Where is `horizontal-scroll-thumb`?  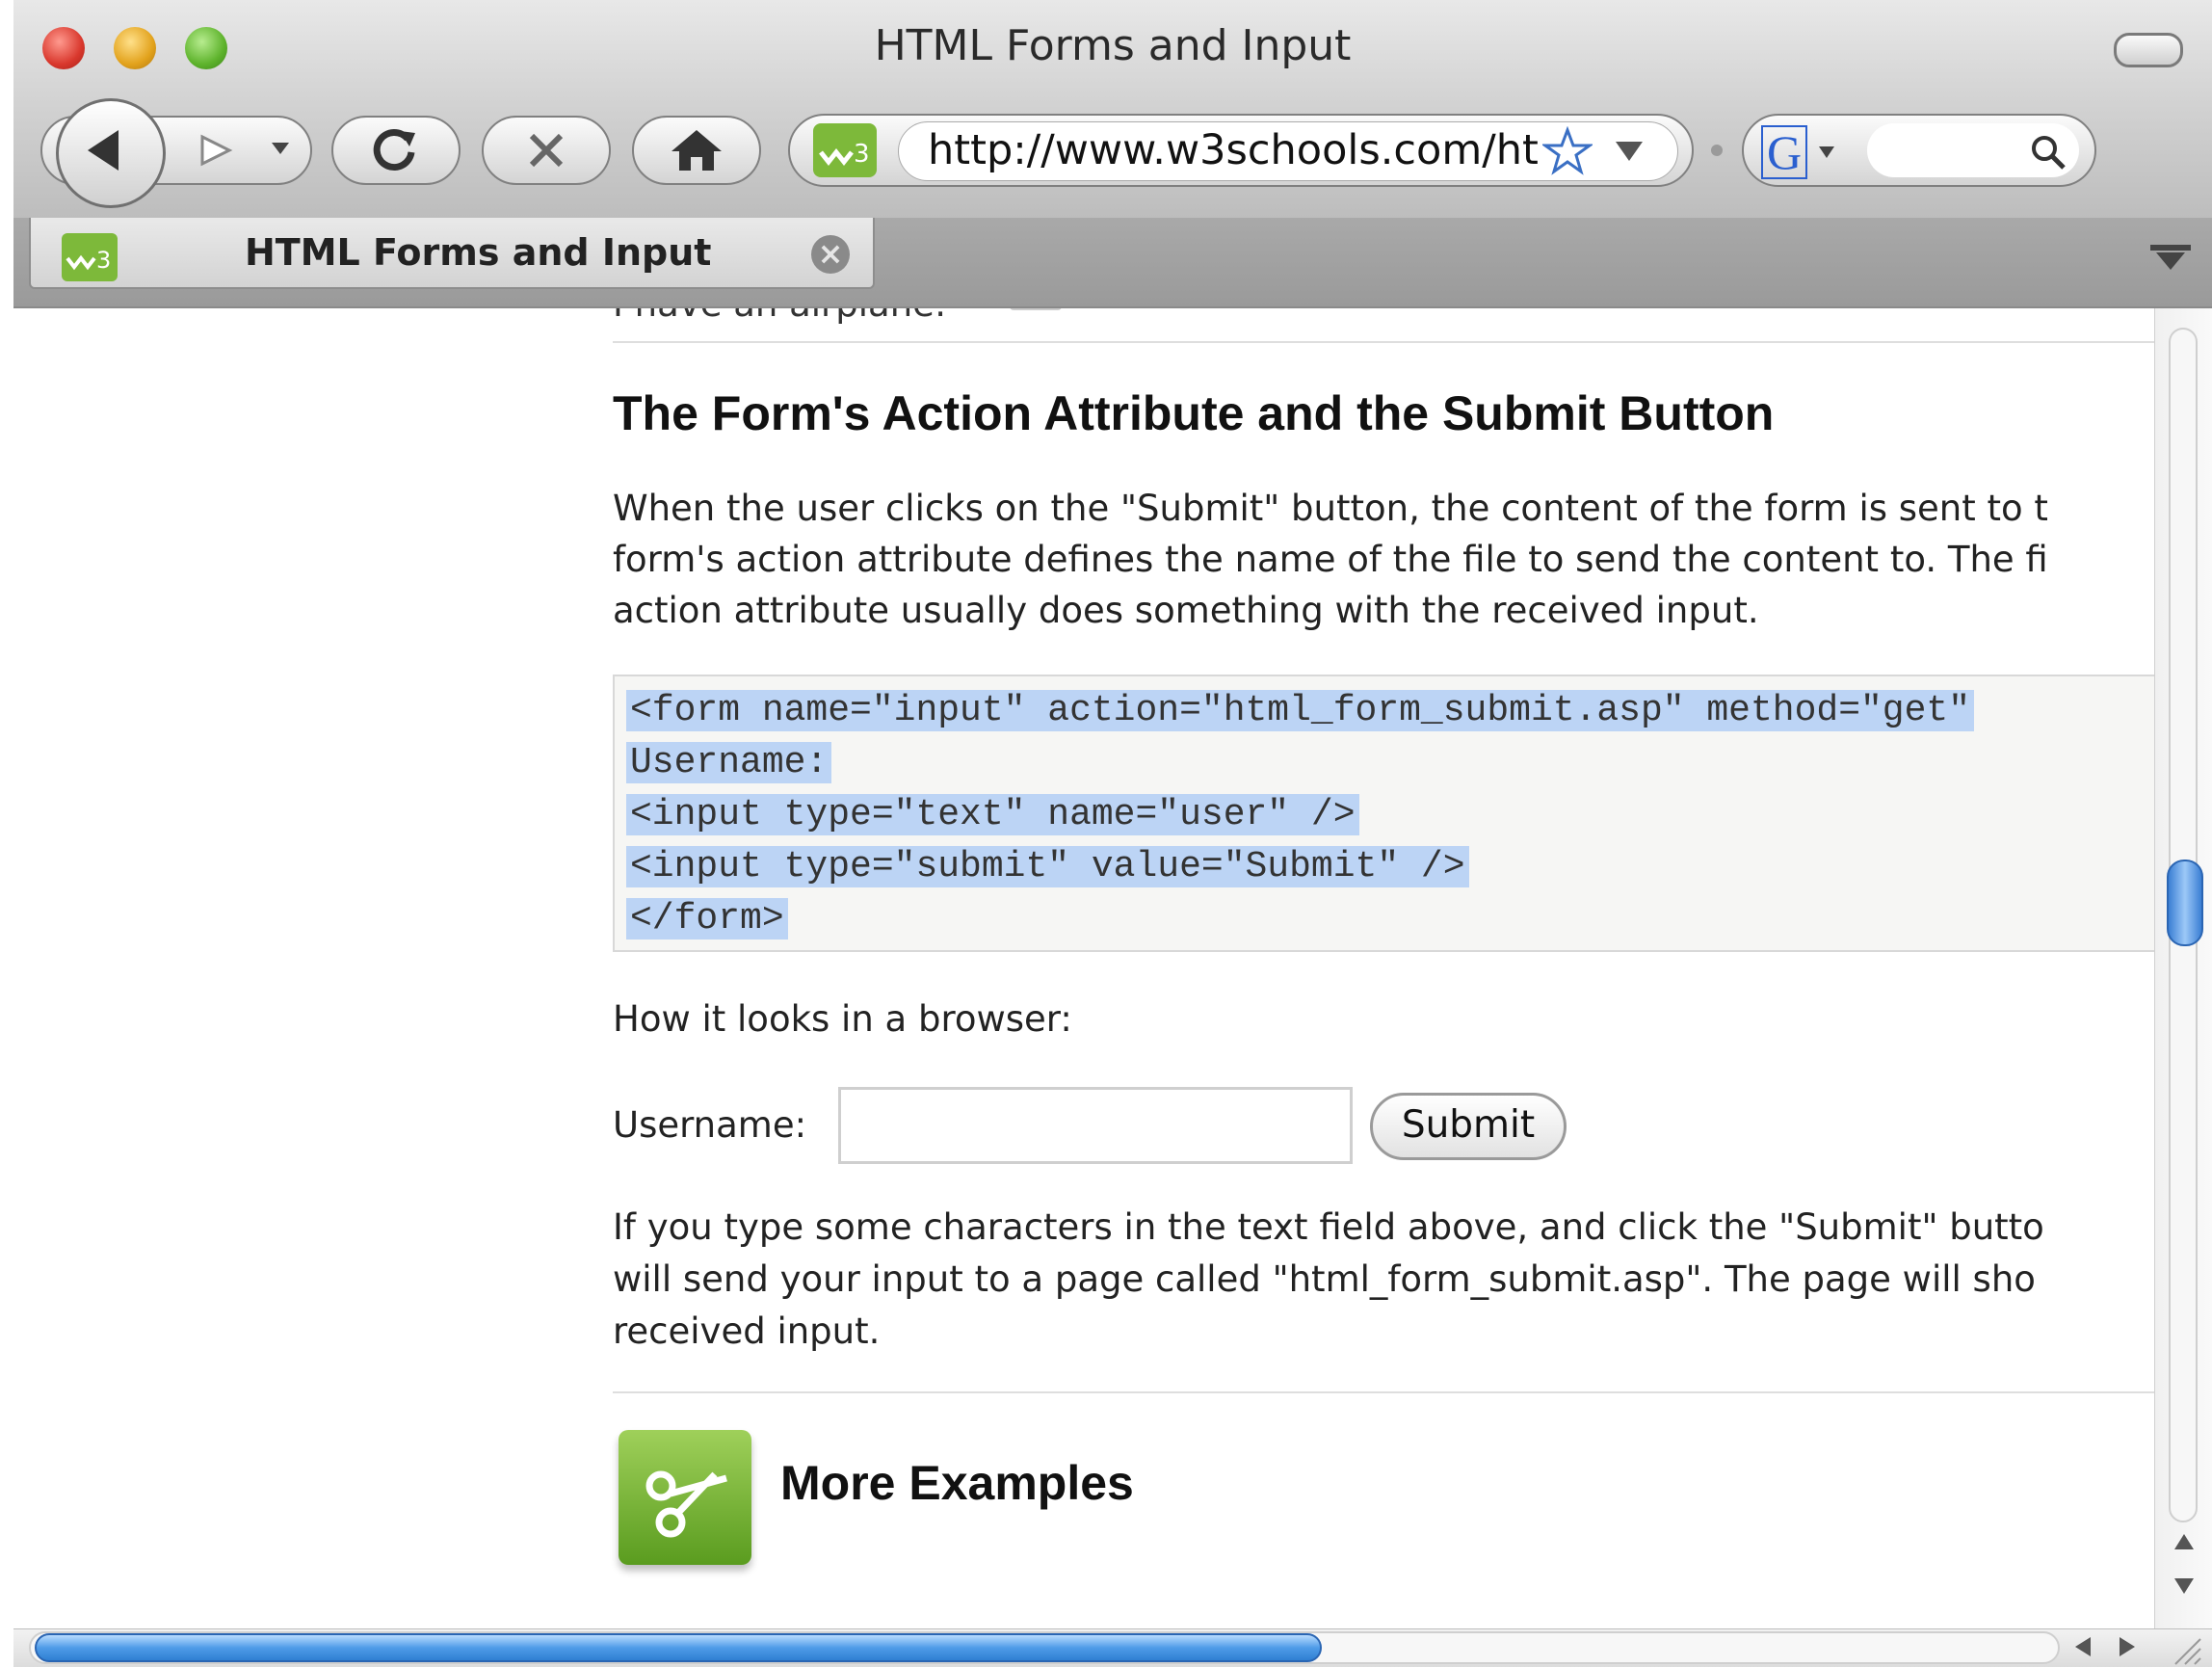
horizontal-scroll-thumb is located at coordinates (678, 1648).